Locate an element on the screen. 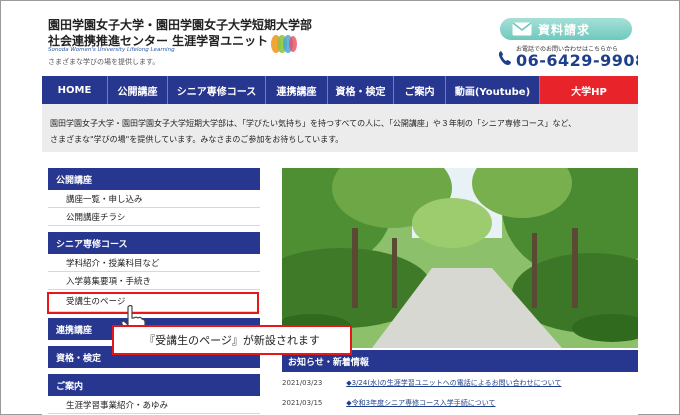  nav-guide: ご案内 is located at coordinates (420, 90).